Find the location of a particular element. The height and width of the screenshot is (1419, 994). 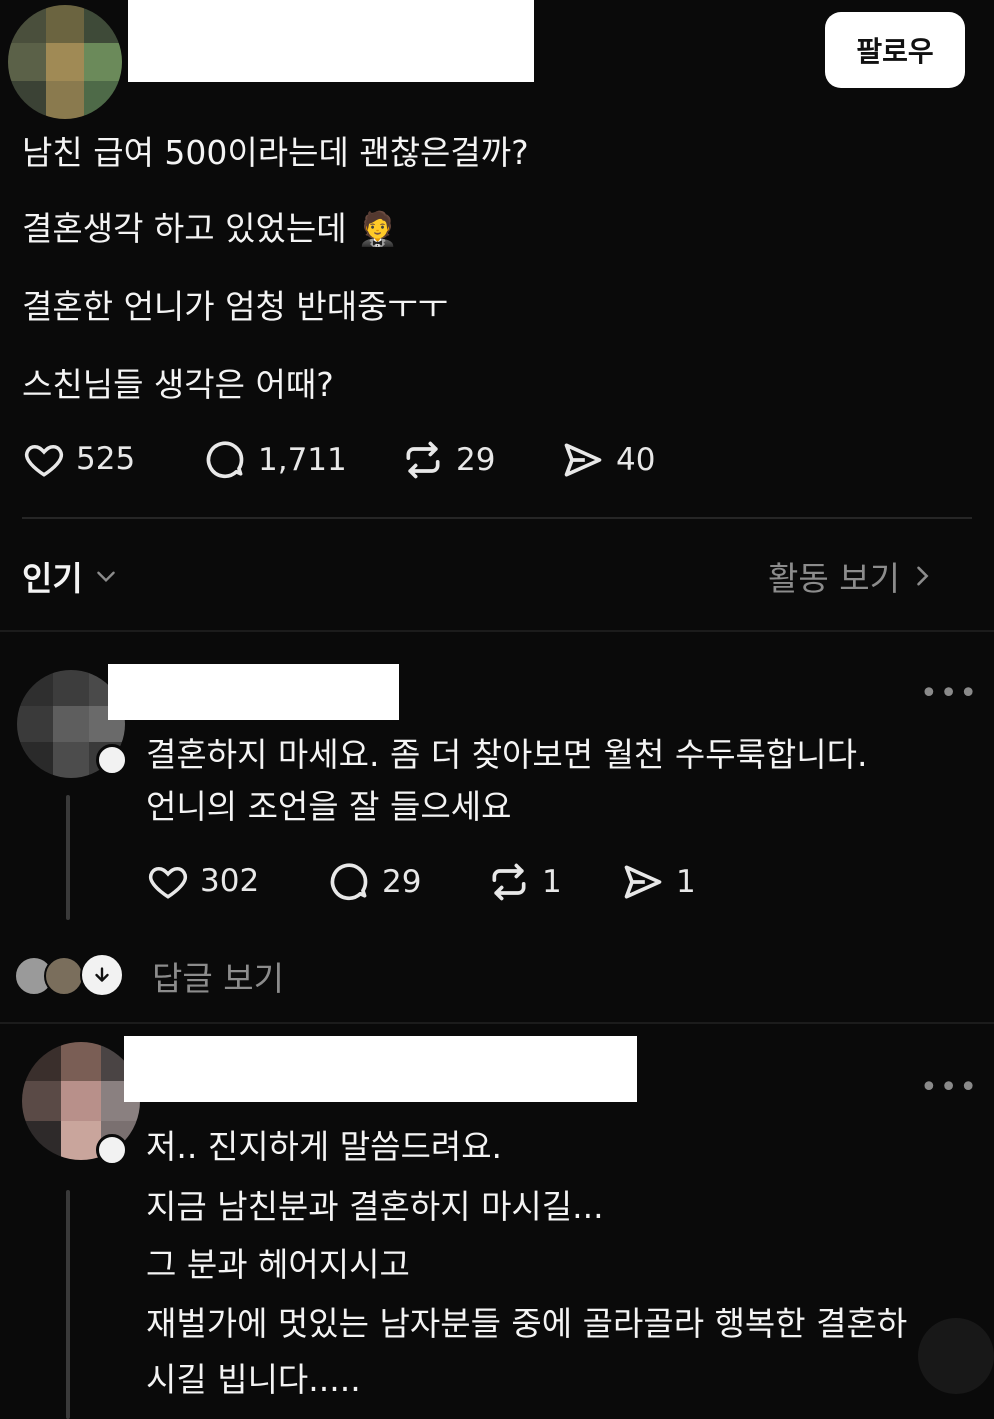

post-text-line-3: 결혼한 언니가 엄청 반대중ㅜㅜ is located at coordinates (235, 306).